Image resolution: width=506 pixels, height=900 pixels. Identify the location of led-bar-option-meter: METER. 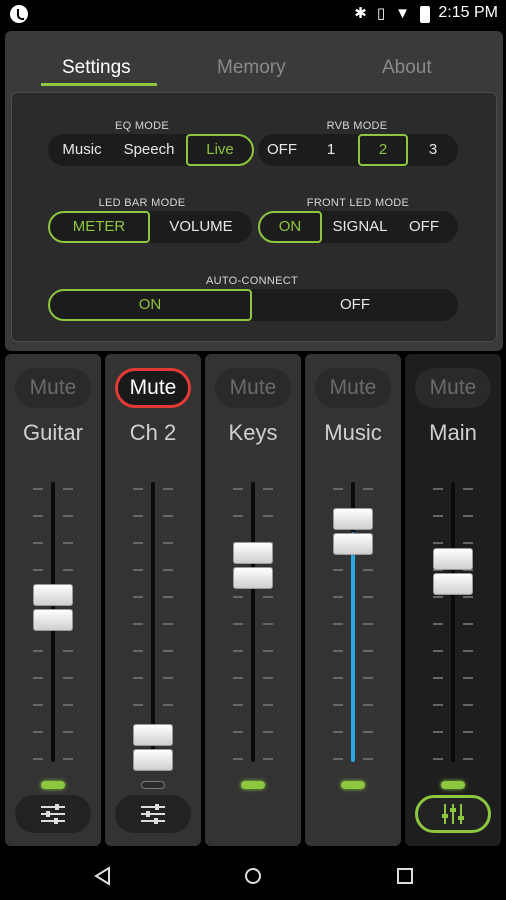
(99, 227).